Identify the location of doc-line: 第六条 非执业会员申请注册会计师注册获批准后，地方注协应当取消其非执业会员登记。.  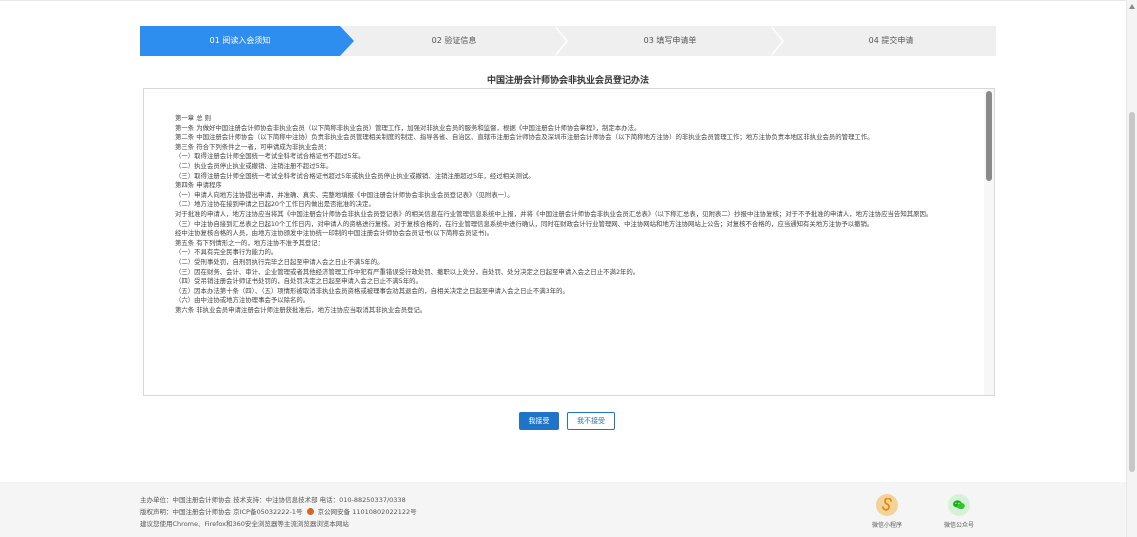
(301, 309).